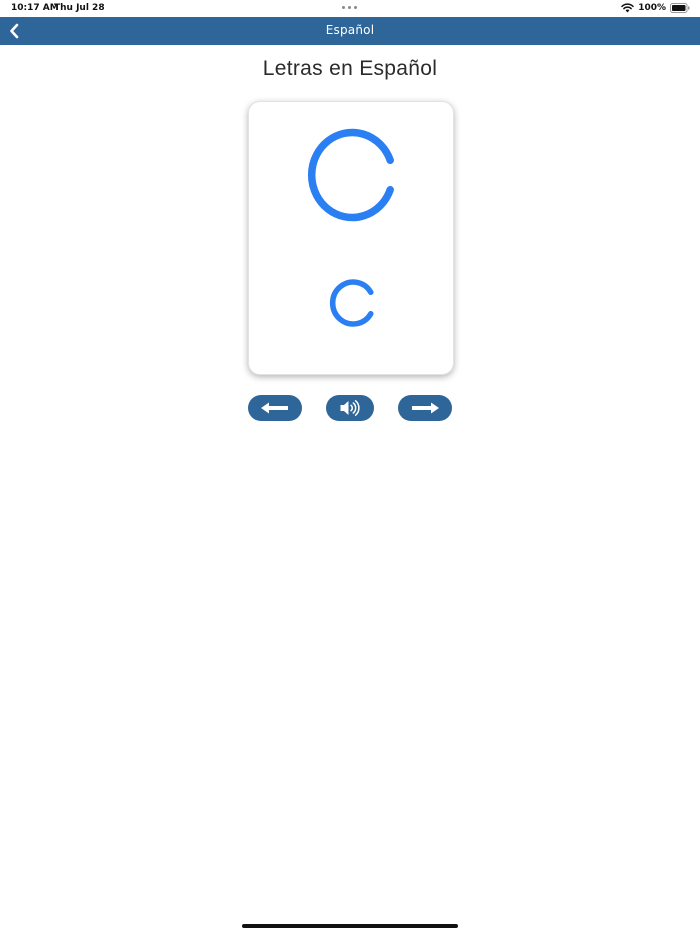 The image size is (700, 934). I want to click on uppercase-letter: C, so click(351, 177).